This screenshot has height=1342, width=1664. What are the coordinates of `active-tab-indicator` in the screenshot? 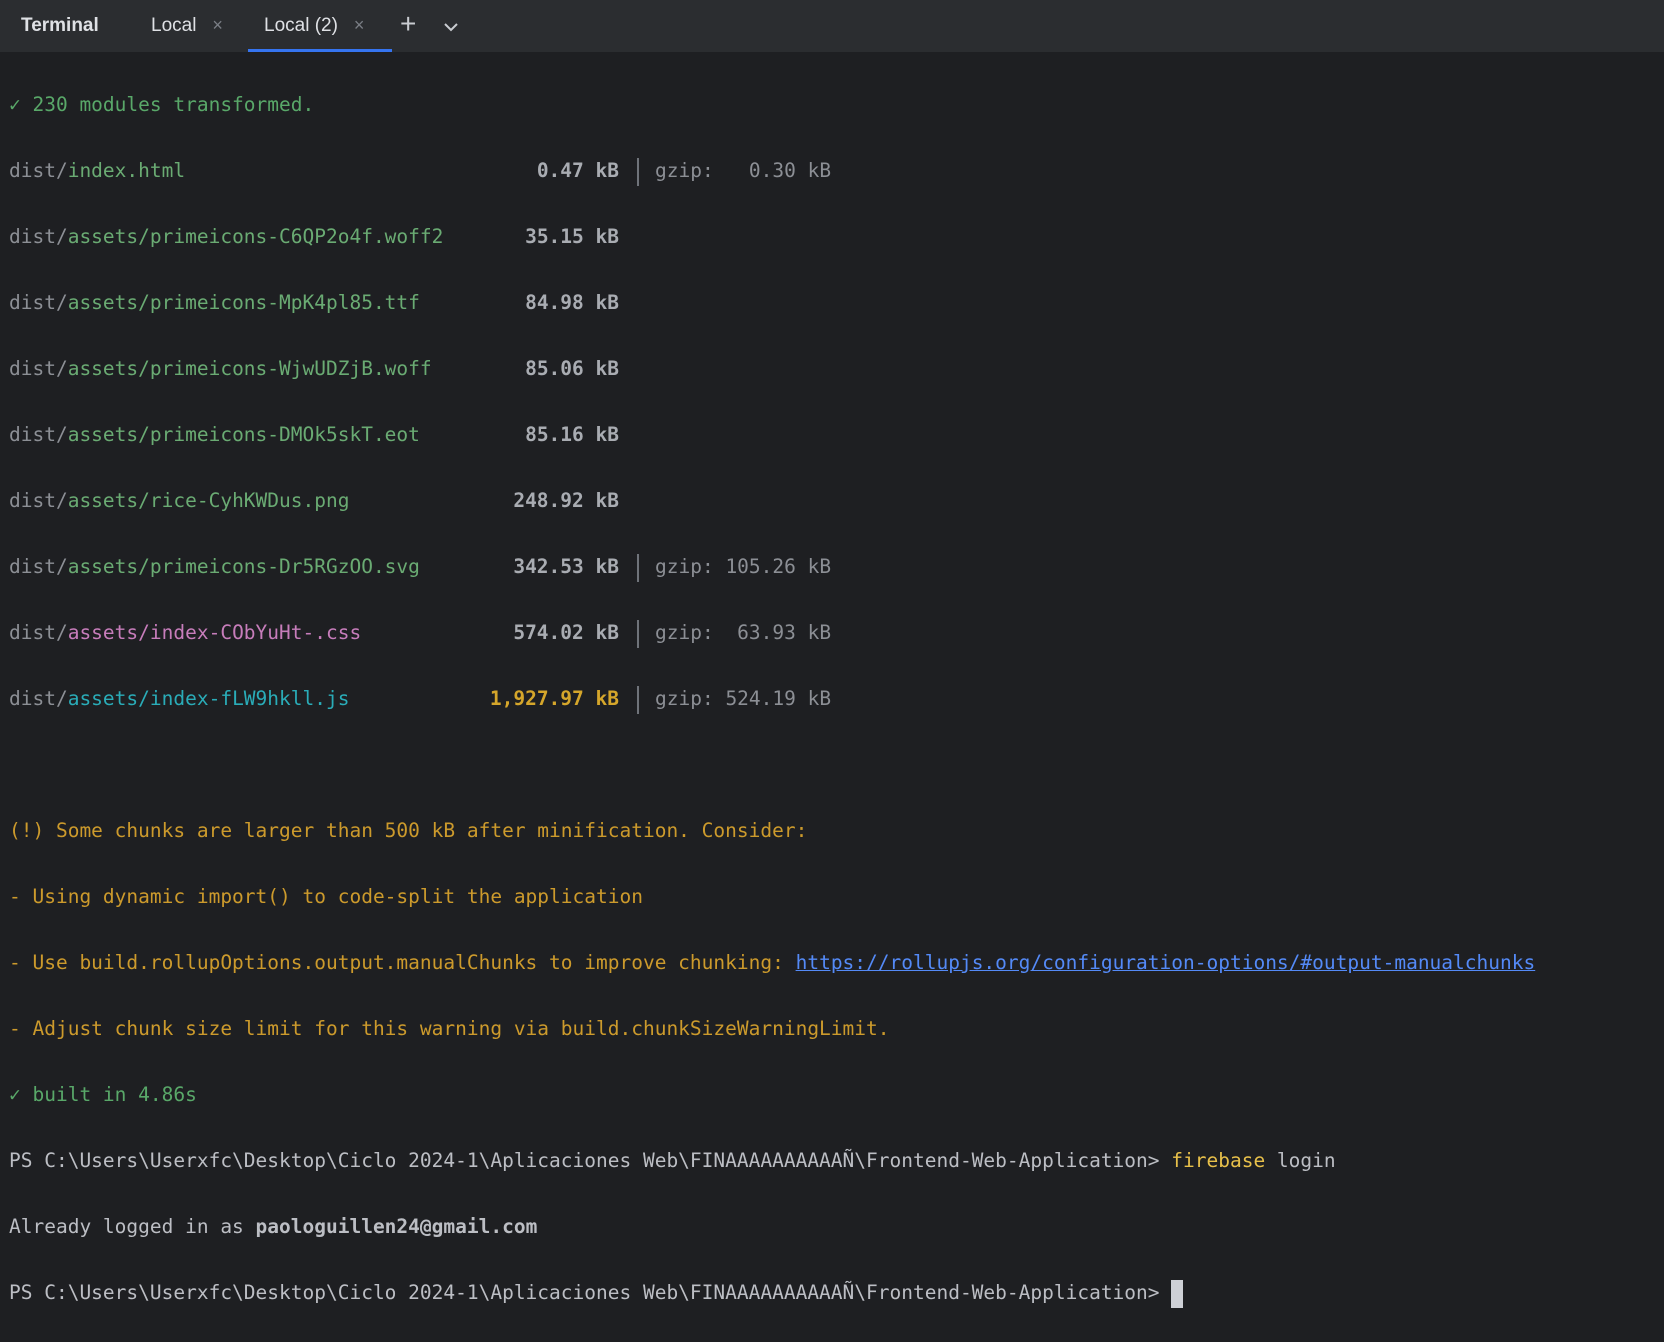 It's located at (320, 50).